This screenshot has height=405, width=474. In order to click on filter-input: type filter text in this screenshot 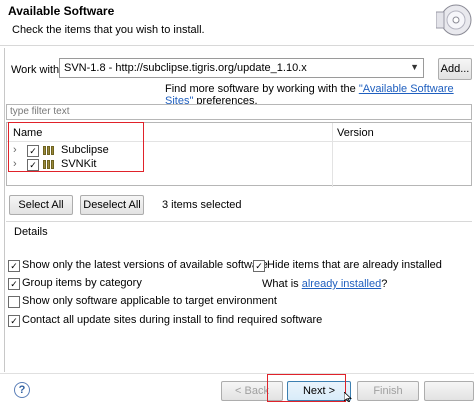, I will do `click(239, 112)`.